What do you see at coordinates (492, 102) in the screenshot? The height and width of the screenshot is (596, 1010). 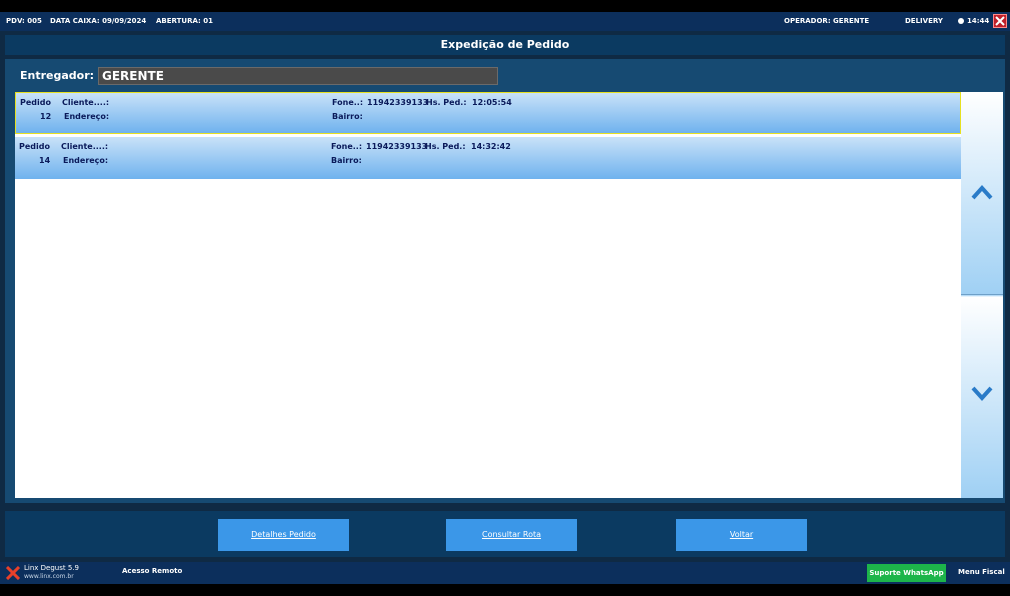 I see `hs-ped-value: 12:05:54` at bounding box center [492, 102].